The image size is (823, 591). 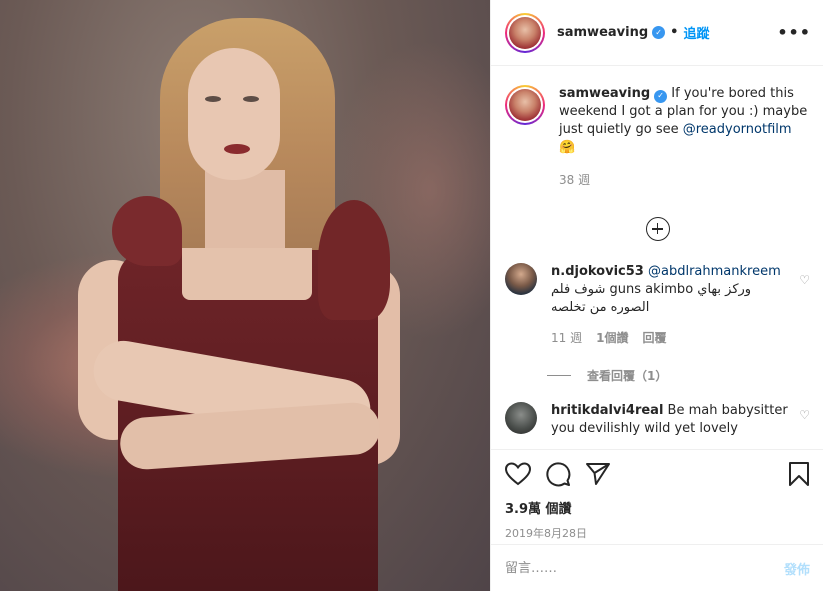 I want to click on hug-emoji: 🤗, so click(x=567, y=147).